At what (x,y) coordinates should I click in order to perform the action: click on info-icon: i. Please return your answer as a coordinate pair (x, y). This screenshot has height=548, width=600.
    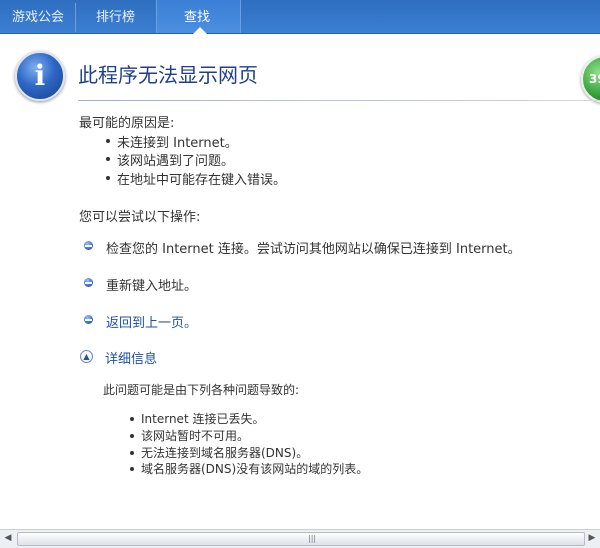
    Looking at the image, I should click on (40, 76).